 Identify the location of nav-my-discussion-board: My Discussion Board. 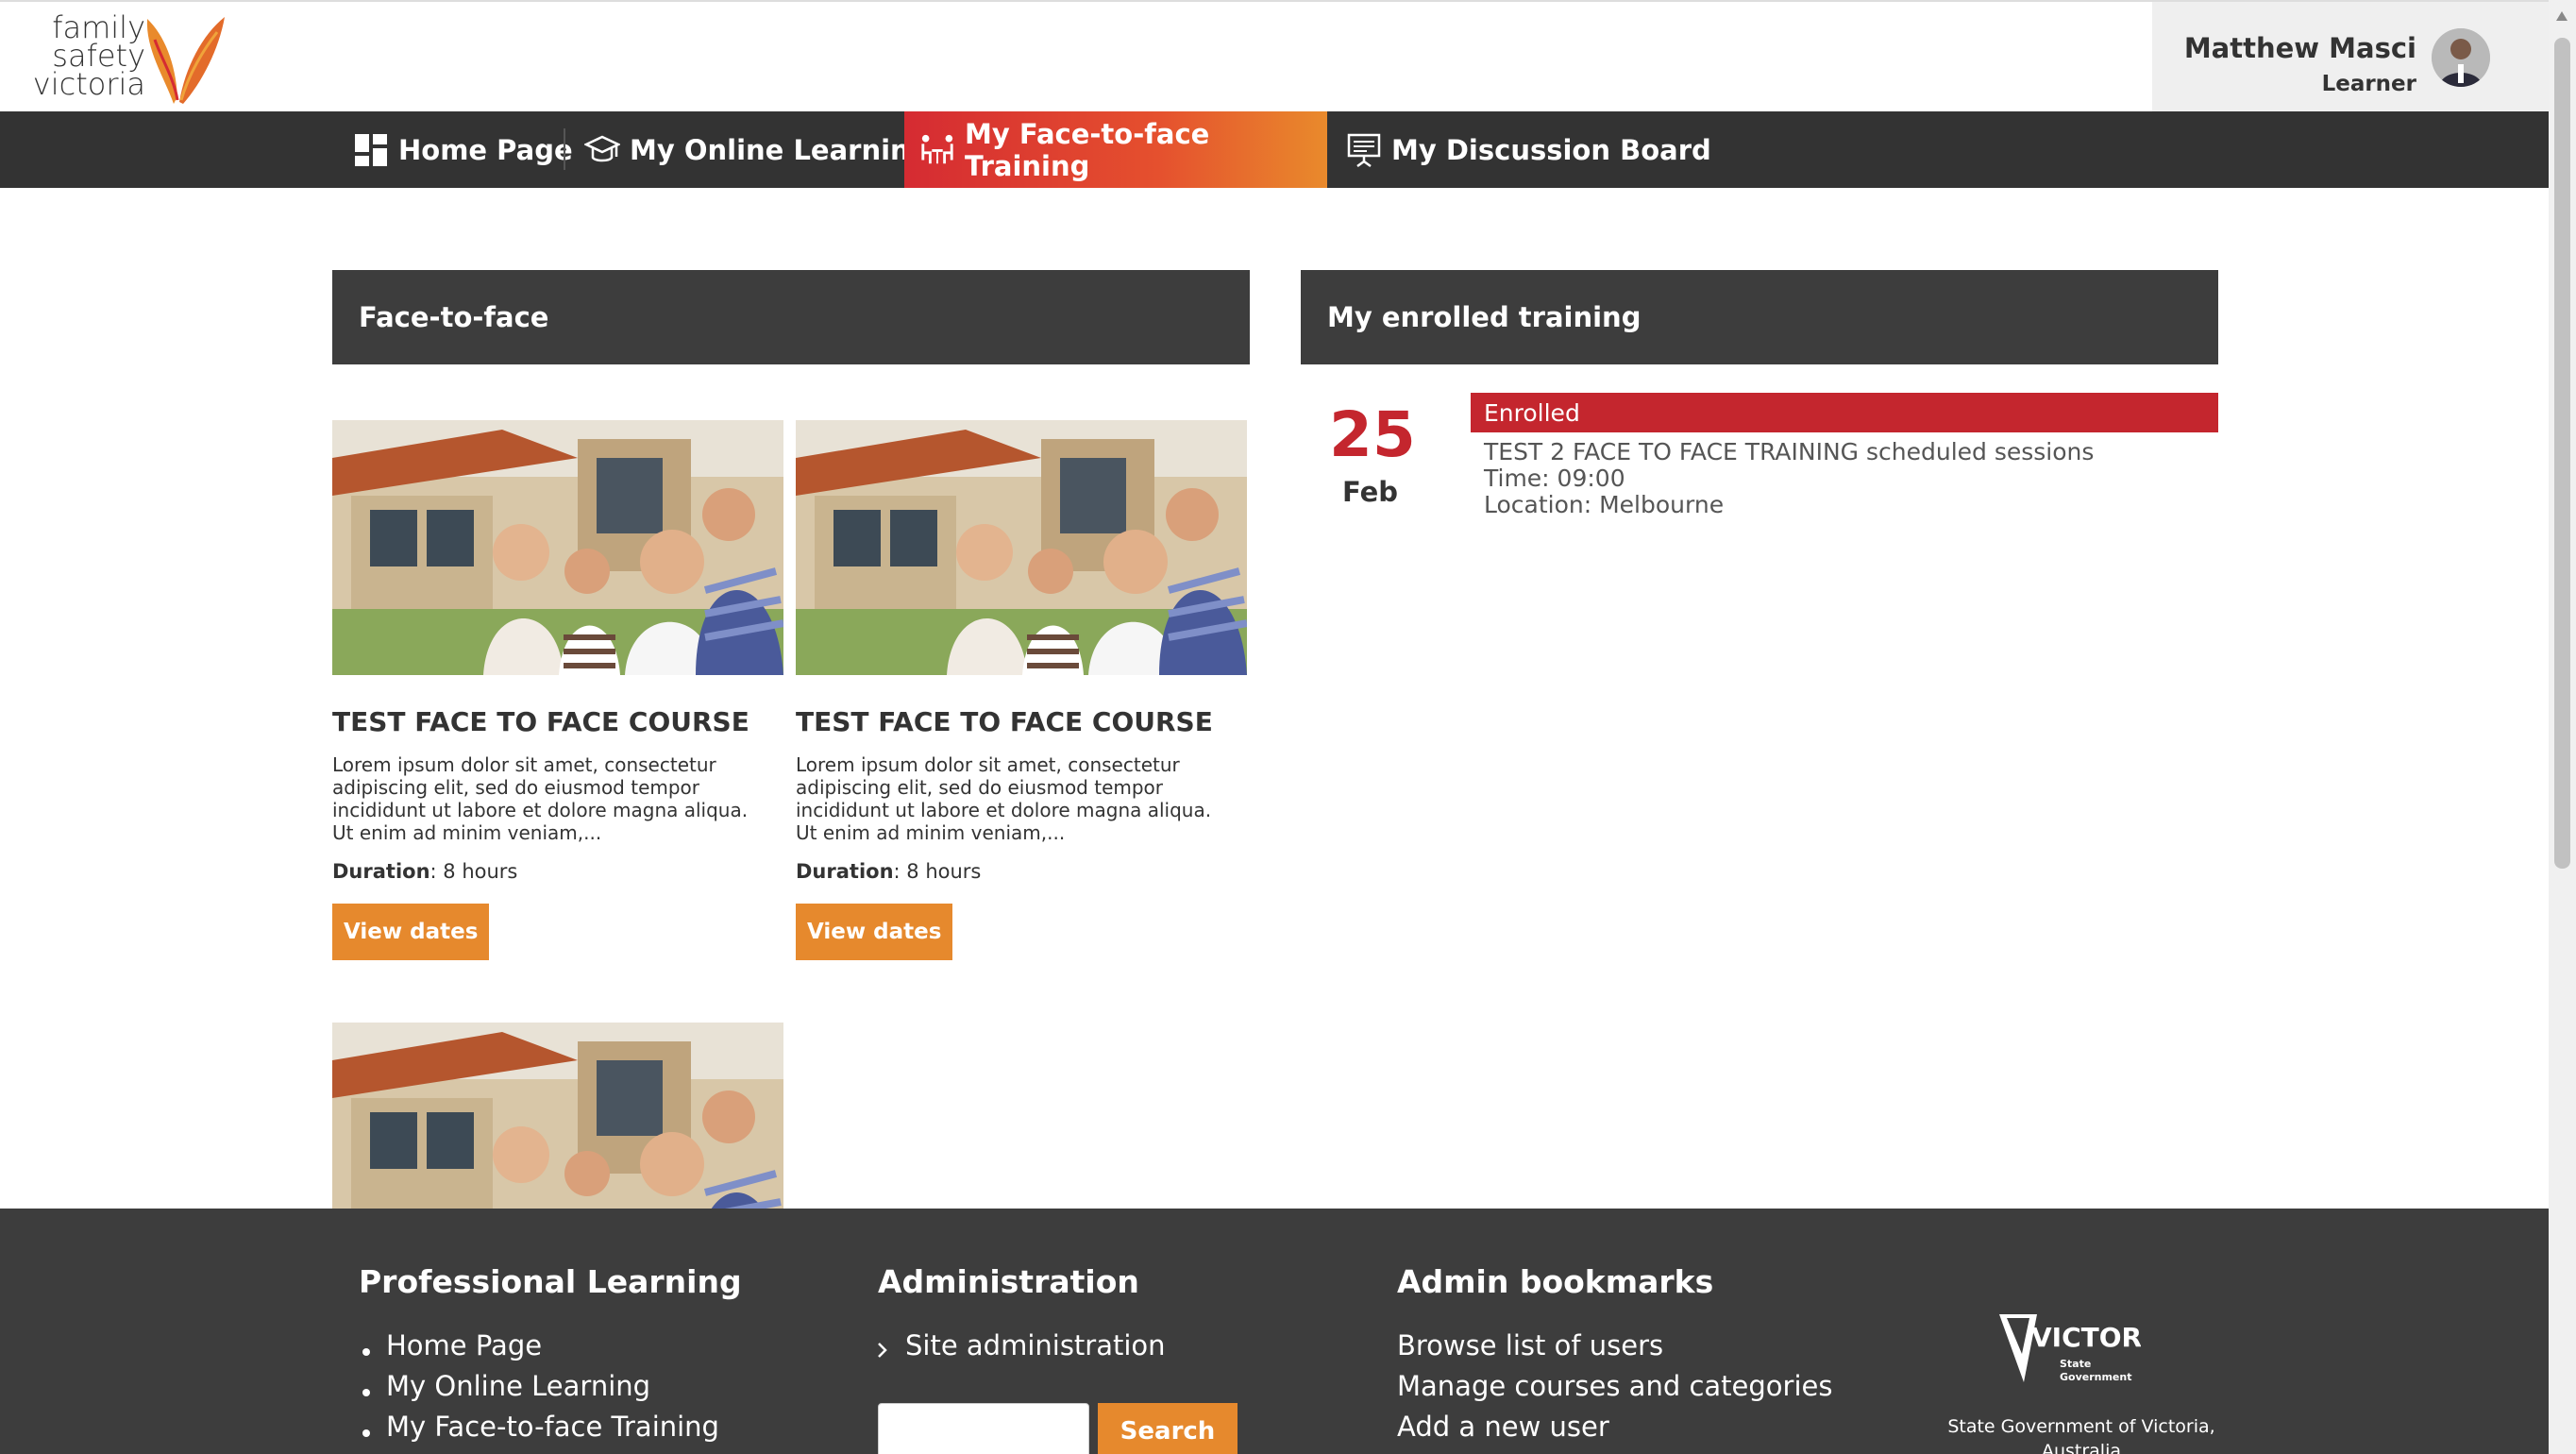
(1528, 149).